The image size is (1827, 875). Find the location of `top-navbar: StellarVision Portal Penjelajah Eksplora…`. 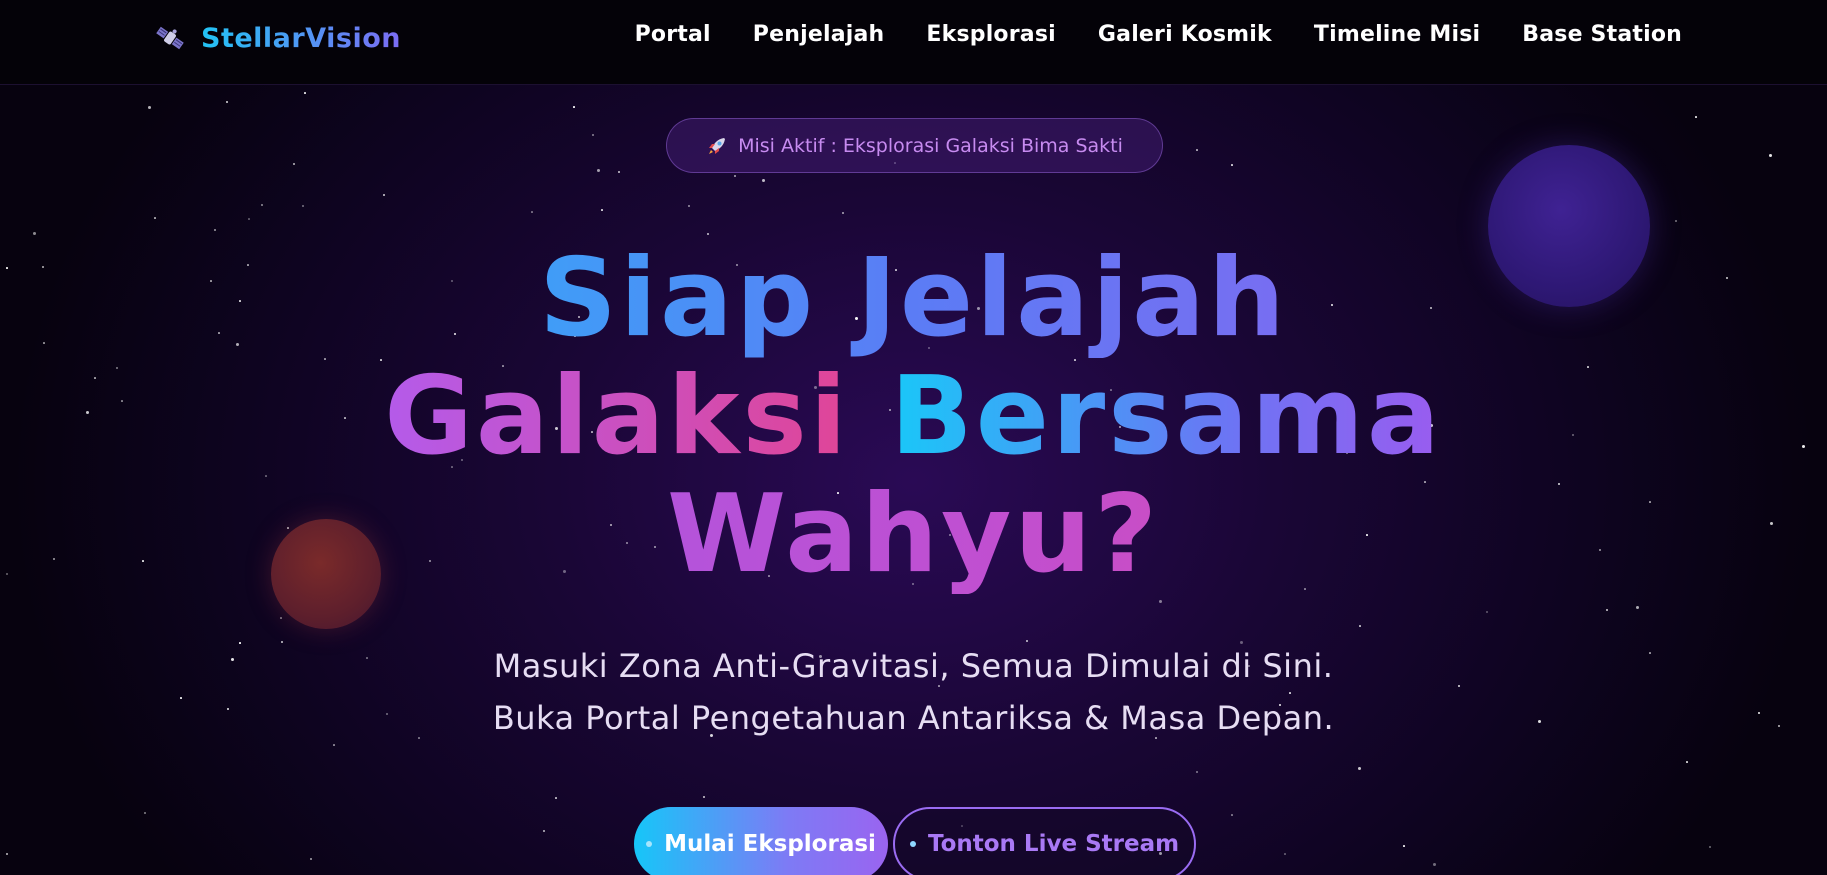

top-navbar: StellarVision Portal Penjelajah Eksplora… is located at coordinates (913, 42).